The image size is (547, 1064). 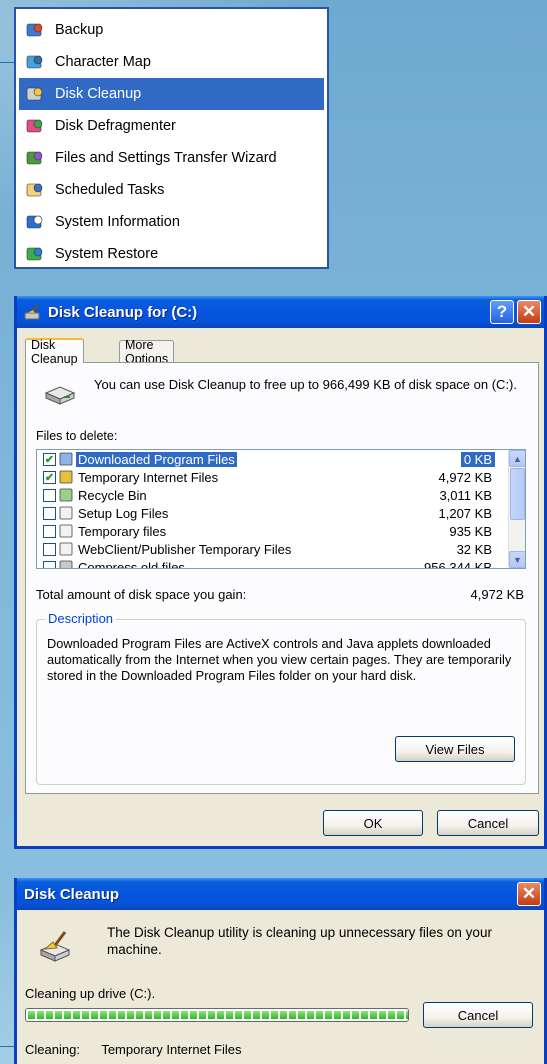 I want to click on menu-item-system-restore: System Restore, so click(x=171, y=254).